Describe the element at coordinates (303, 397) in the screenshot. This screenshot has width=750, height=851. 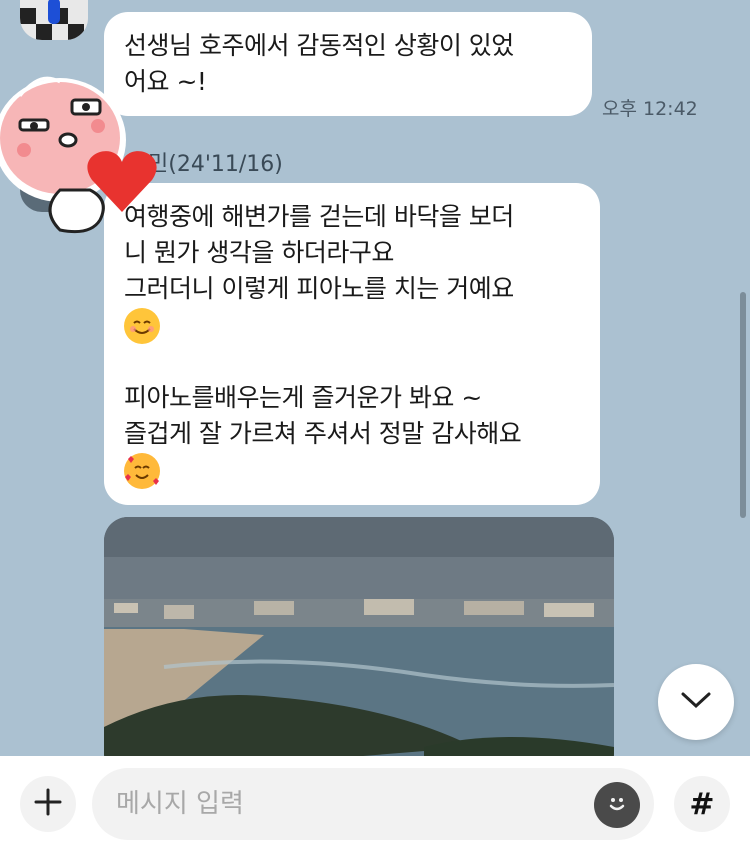
I see `message-text: 피아노를배우는게 즐거운가 봐요 ~` at that location.